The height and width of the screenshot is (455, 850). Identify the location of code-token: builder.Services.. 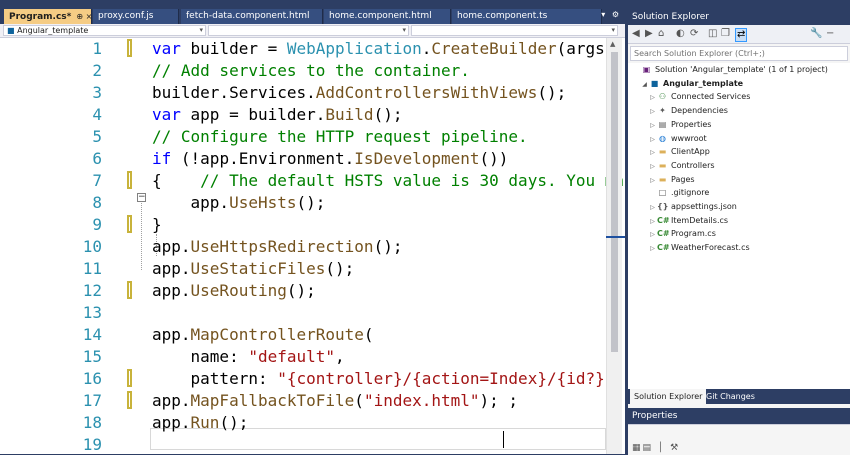
(234, 92).